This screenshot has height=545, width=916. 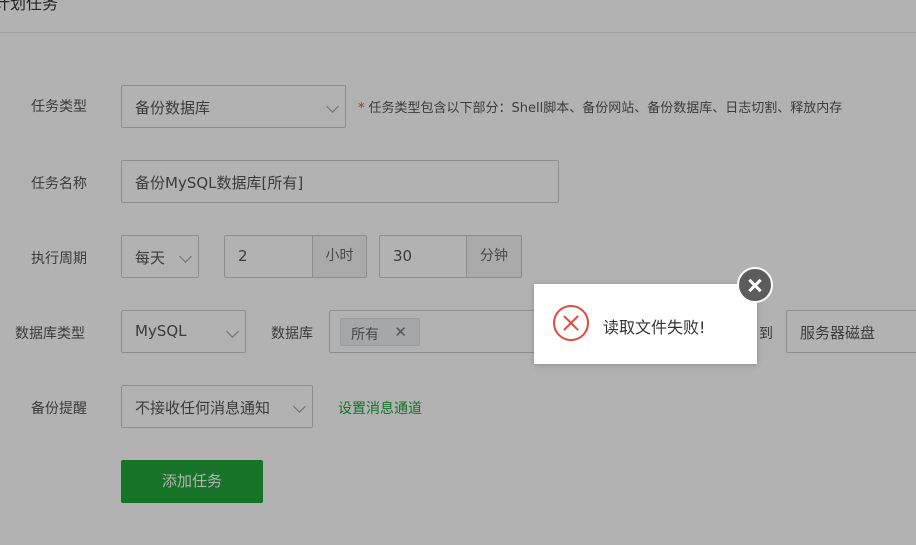 What do you see at coordinates (654, 327) in the screenshot?
I see `toast-message: 读取文件失败!` at bounding box center [654, 327].